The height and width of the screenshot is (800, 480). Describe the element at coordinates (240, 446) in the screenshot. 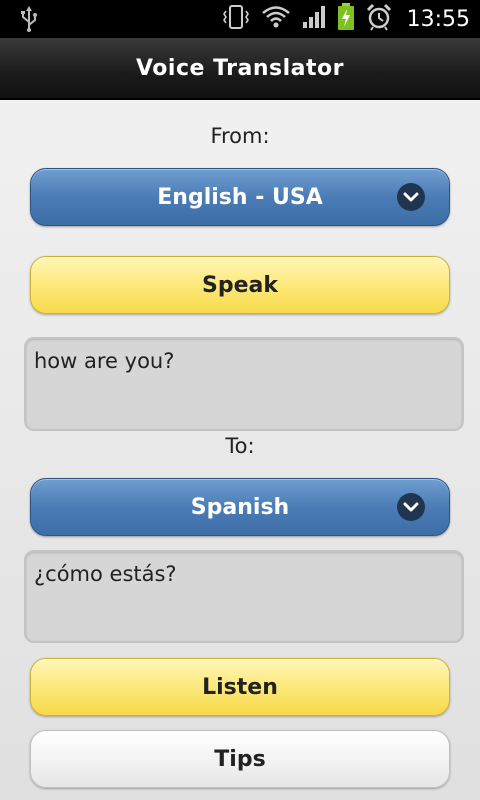

I see `to-label: To:` at that location.